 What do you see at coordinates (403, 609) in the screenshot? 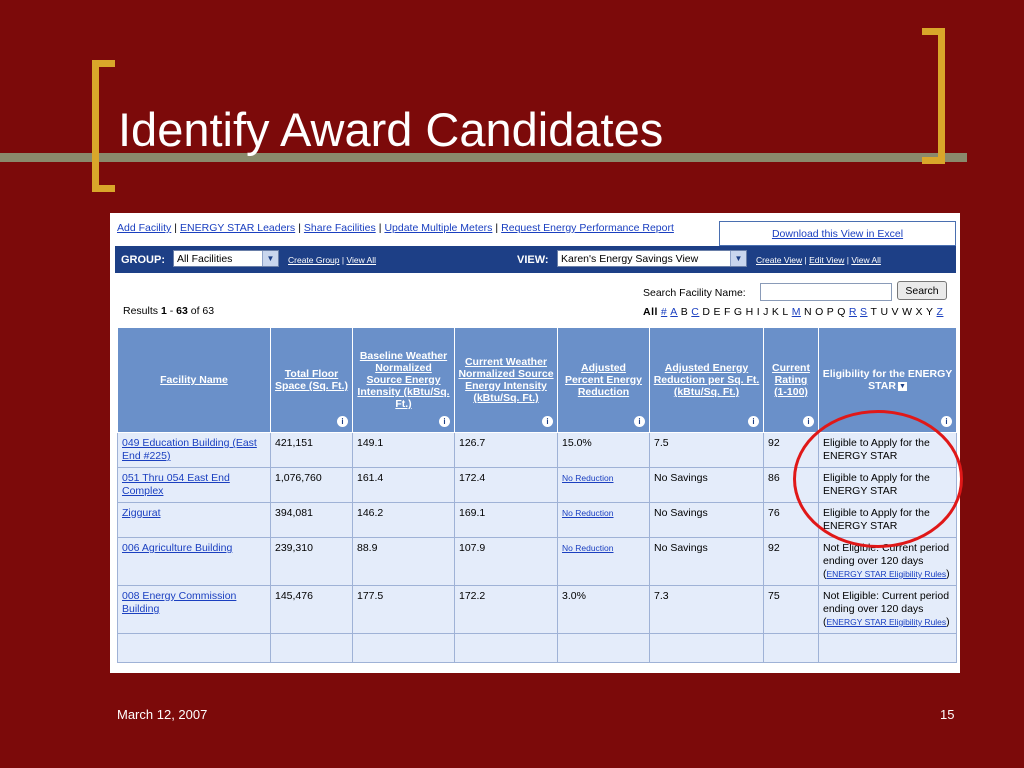
I see `baseline-cell: 177.5` at bounding box center [403, 609].